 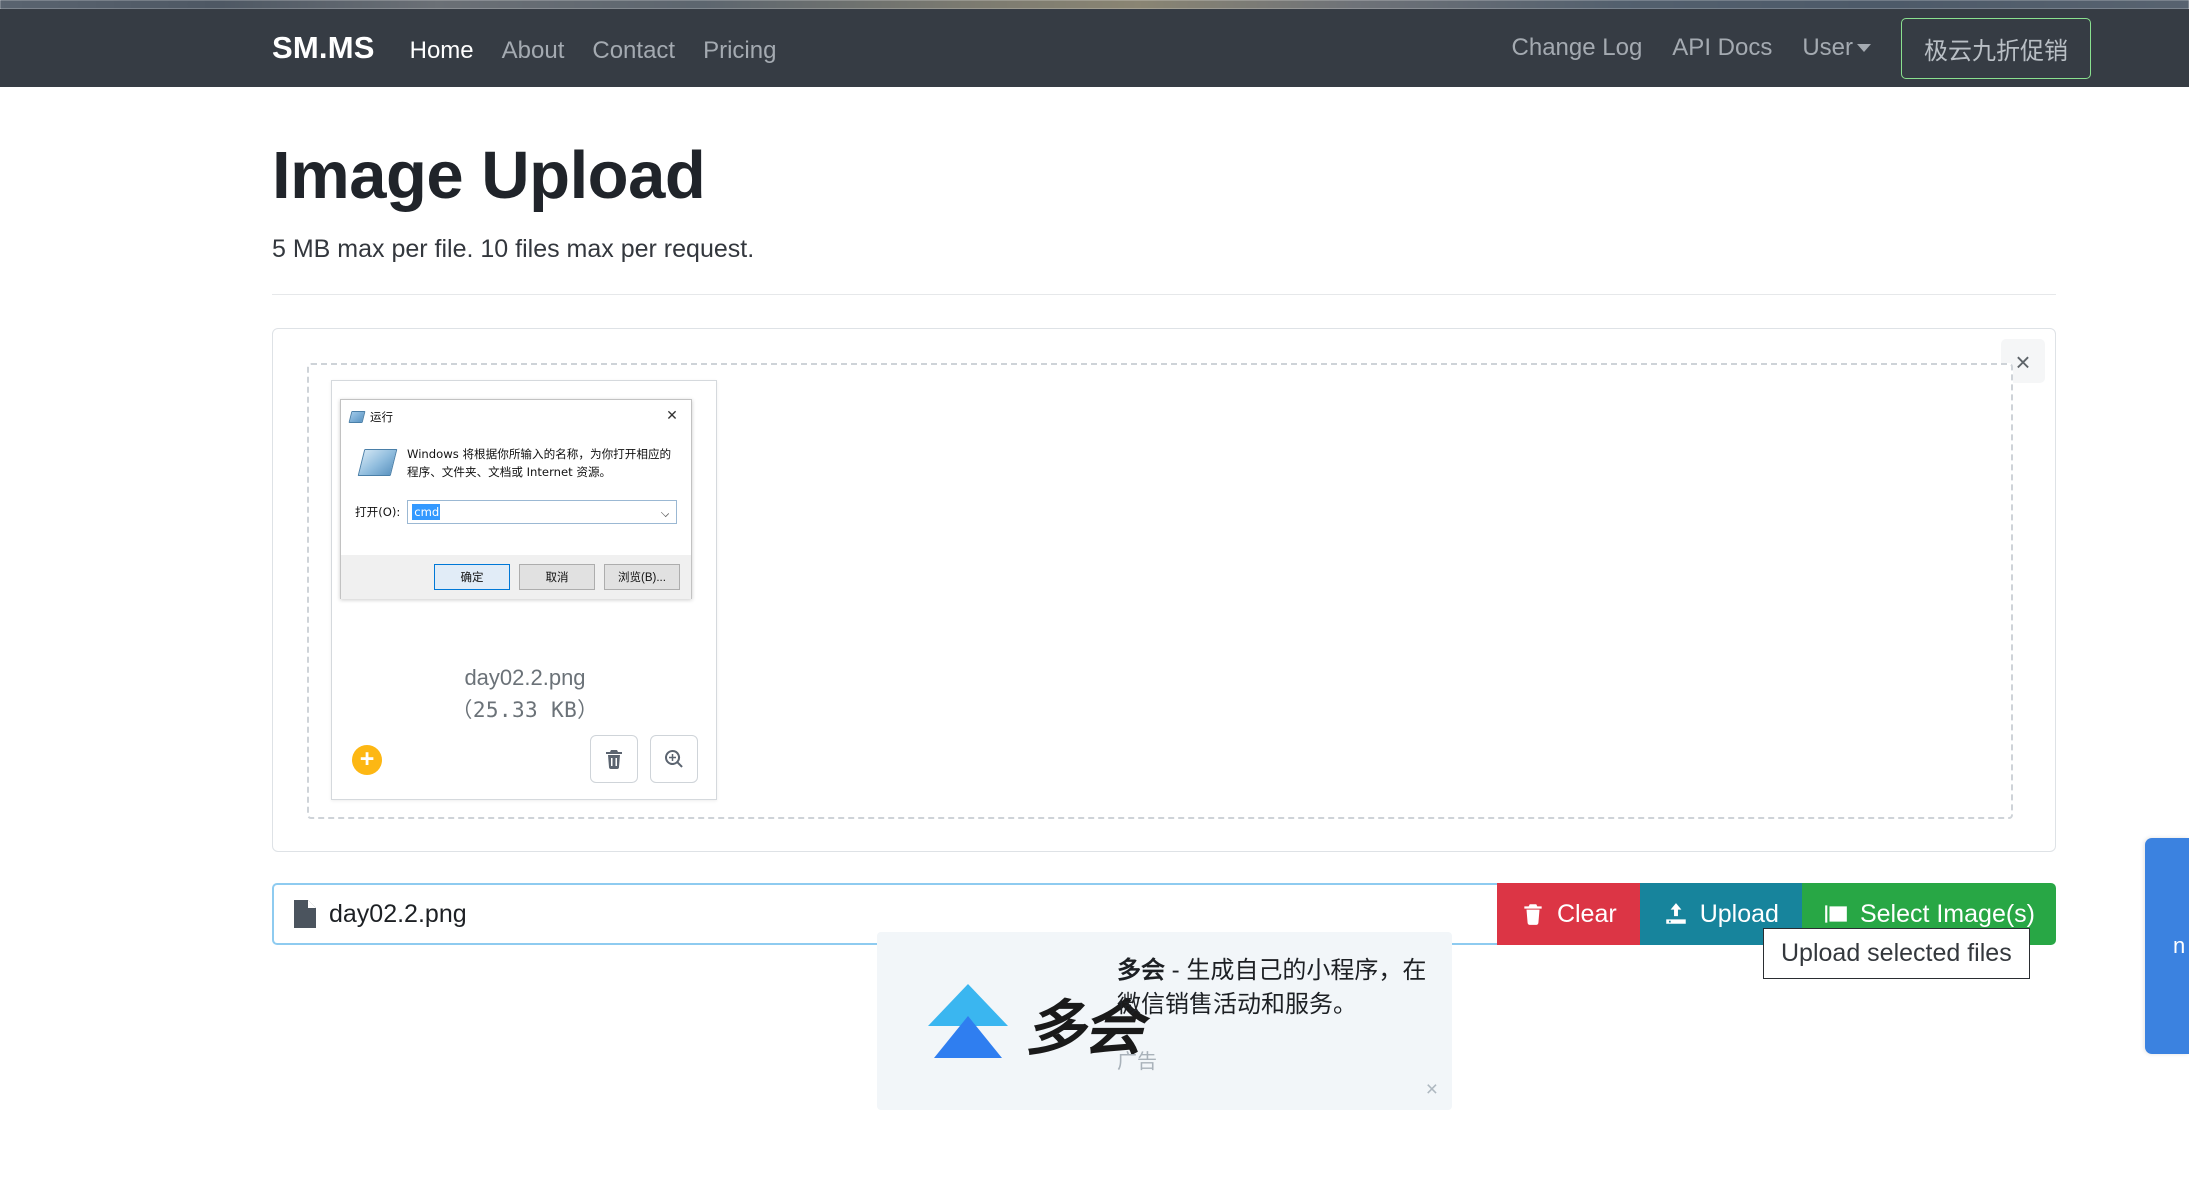 What do you see at coordinates (472, 577) in the screenshot?
I see `dialog-ok-button: 确定` at bounding box center [472, 577].